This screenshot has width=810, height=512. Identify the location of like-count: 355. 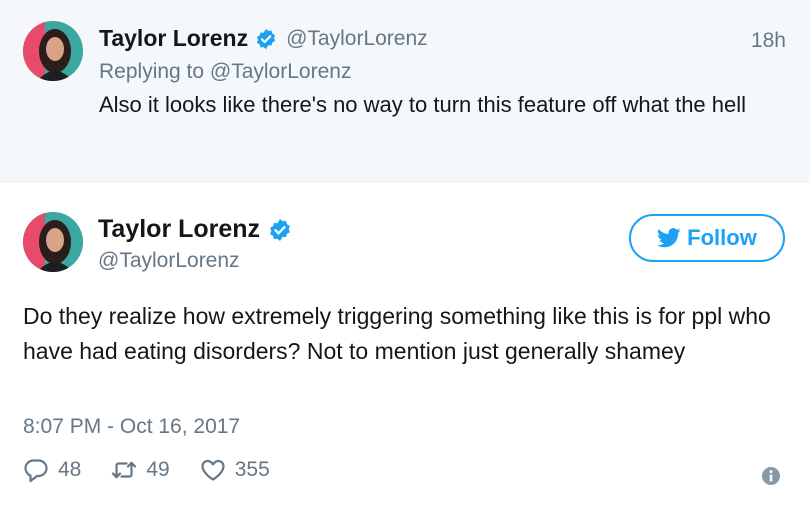
(252, 469).